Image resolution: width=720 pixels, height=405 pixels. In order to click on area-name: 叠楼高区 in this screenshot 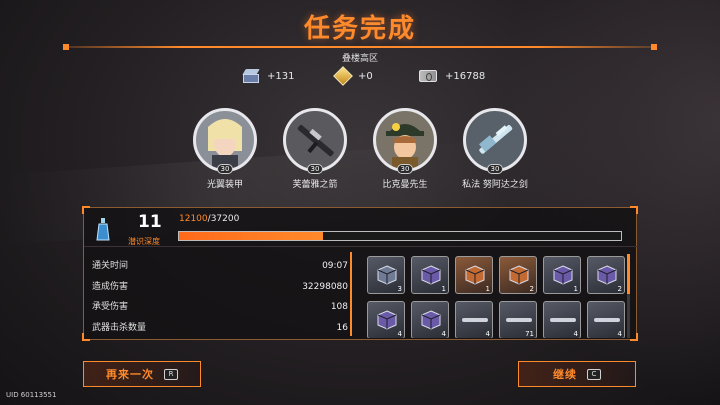, I will do `click(359, 59)`.